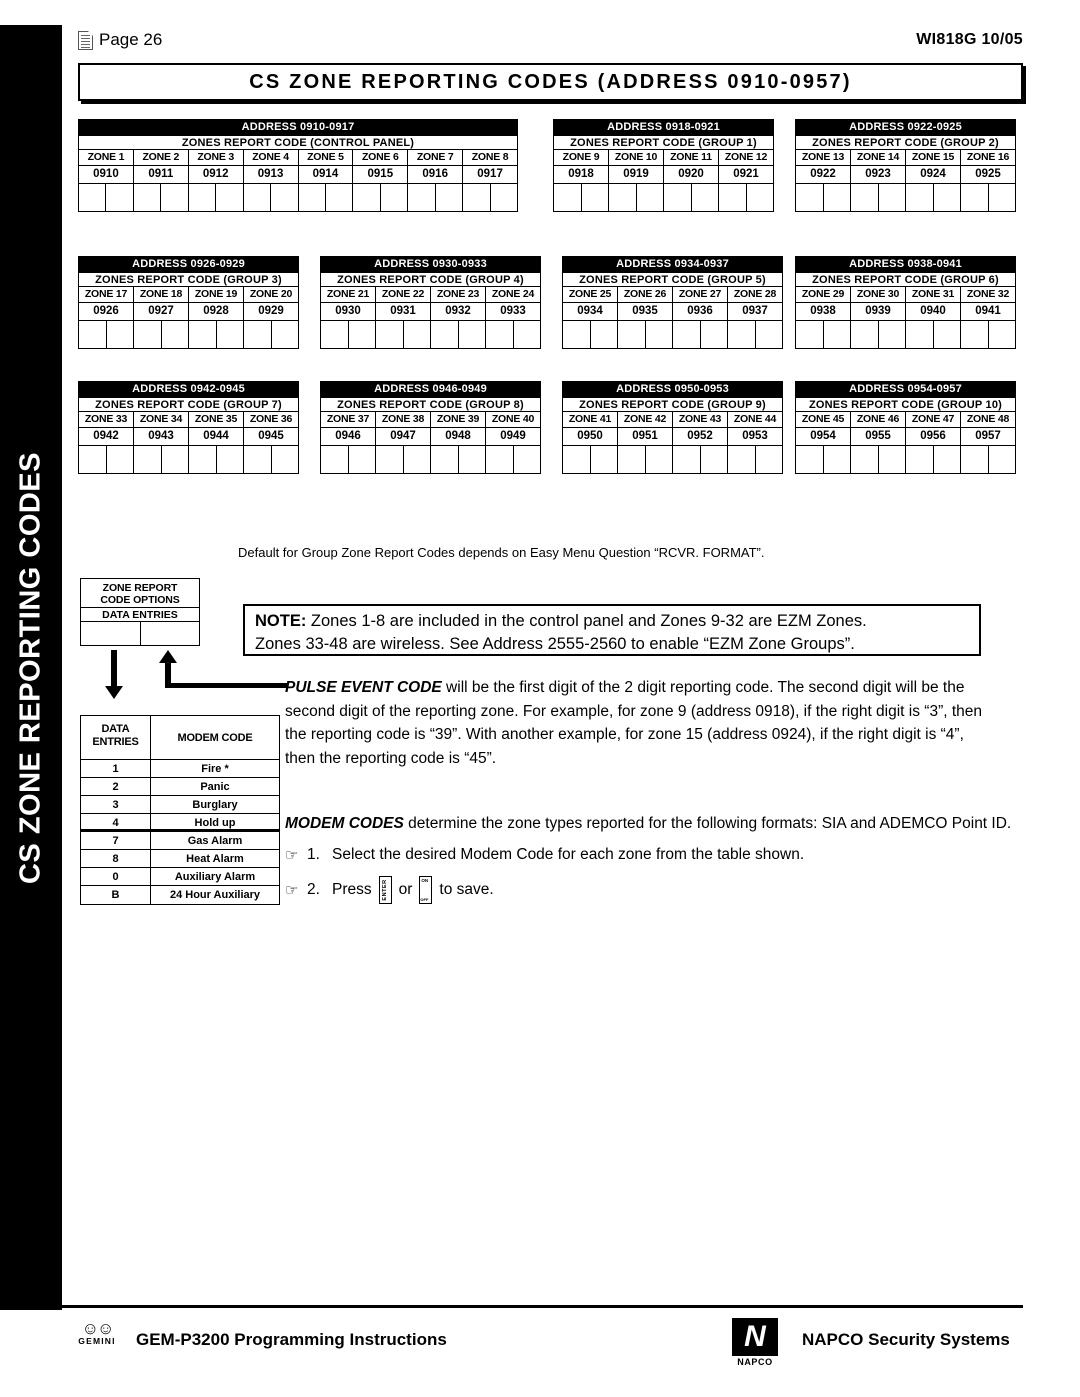  I want to click on legend-entry-cell, so click(111, 633).